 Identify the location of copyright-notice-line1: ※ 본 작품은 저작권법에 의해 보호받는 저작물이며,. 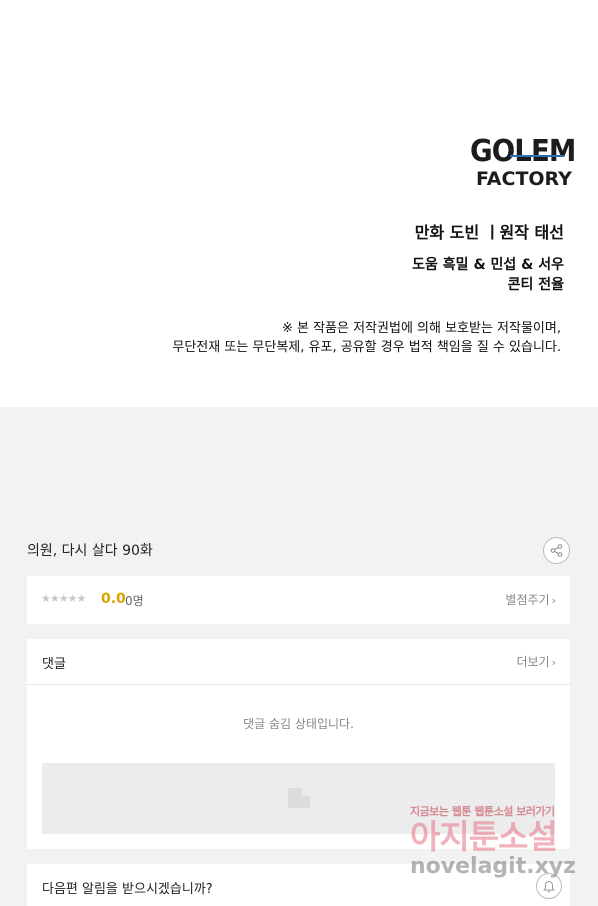
(421, 328).